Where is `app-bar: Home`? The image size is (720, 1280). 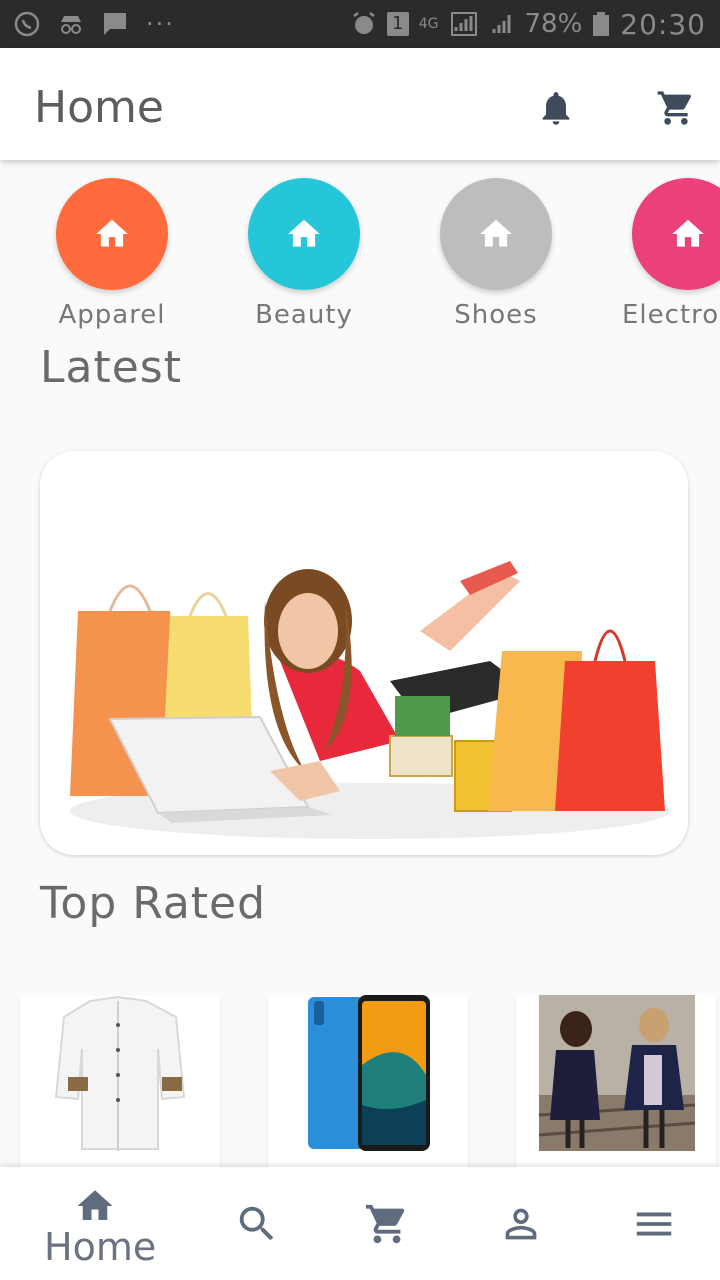 app-bar: Home is located at coordinates (360, 104).